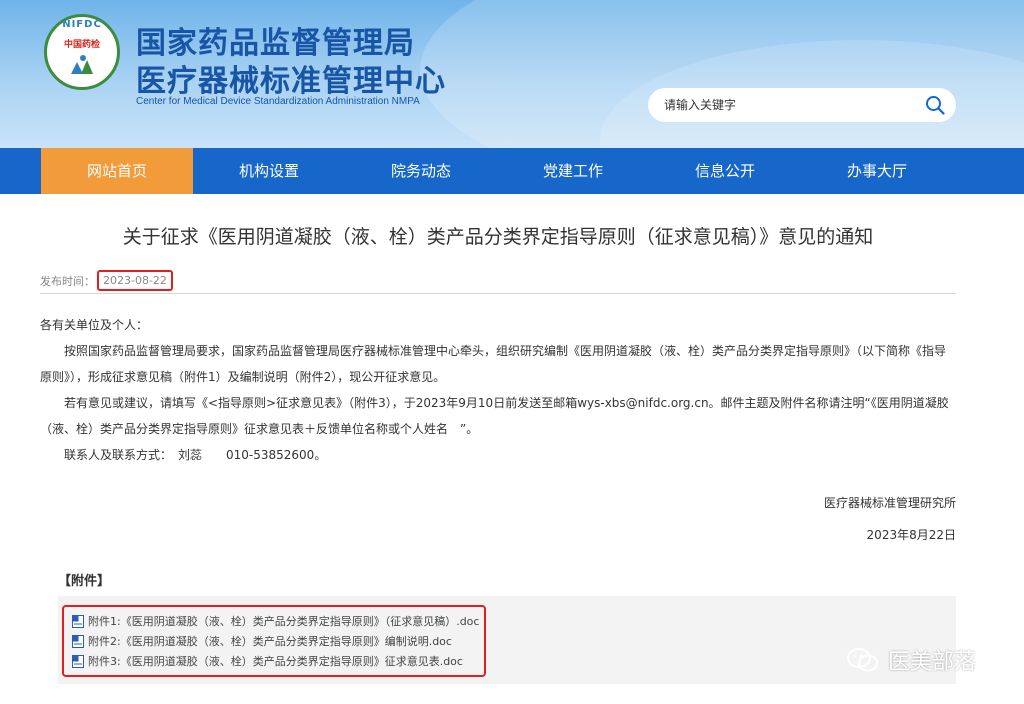 This screenshot has width=1024, height=704. I want to click on main-nav: 网站首页 机构设置 院务动态 党建工作 信息公开 办事大厅, so click(512, 171).